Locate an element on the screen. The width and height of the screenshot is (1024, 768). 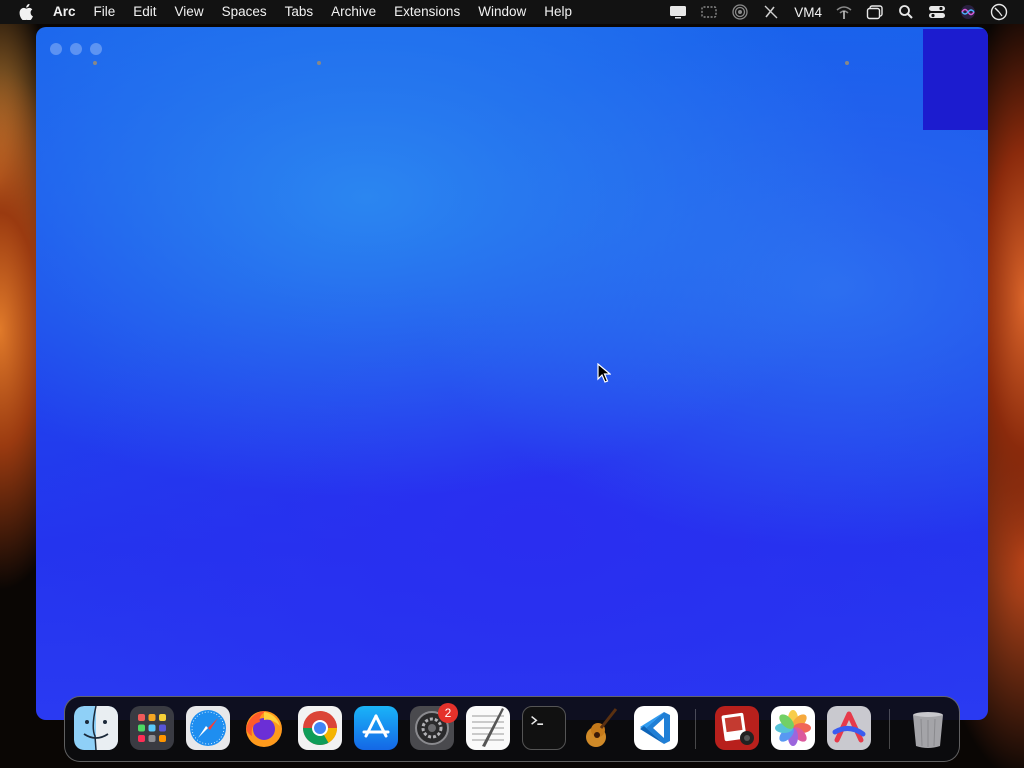
vm-status-label: VM4 is located at coordinates (808, 12).